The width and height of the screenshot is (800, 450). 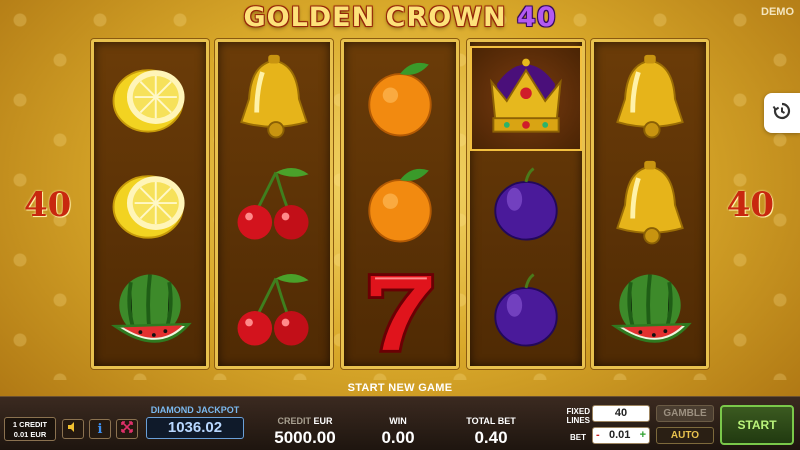 I want to click on fixed-lines-value: 40, so click(x=621, y=413).